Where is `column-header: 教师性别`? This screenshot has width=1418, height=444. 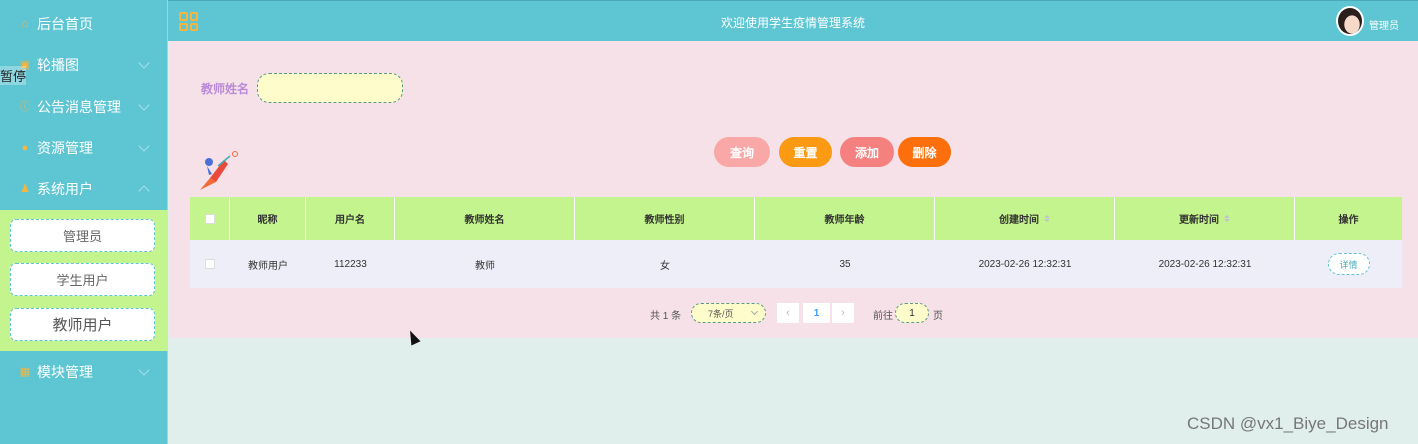 column-header: 教师性别 is located at coordinates (665, 218).